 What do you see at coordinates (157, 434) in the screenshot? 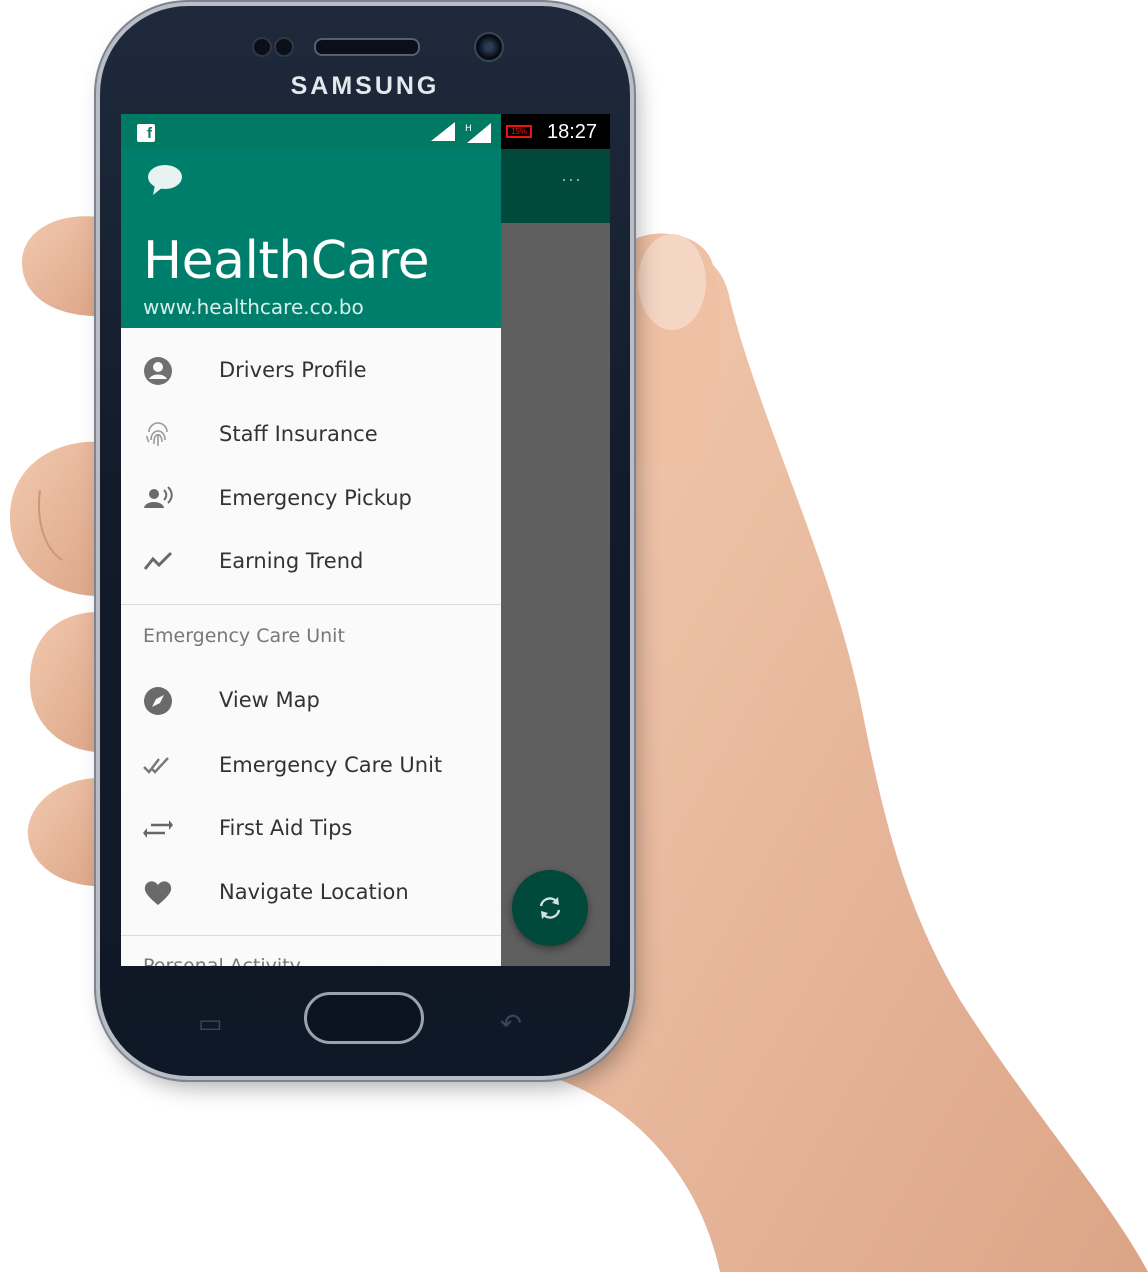
I see `fingerprint-icon` at bounding box center [157, 434].